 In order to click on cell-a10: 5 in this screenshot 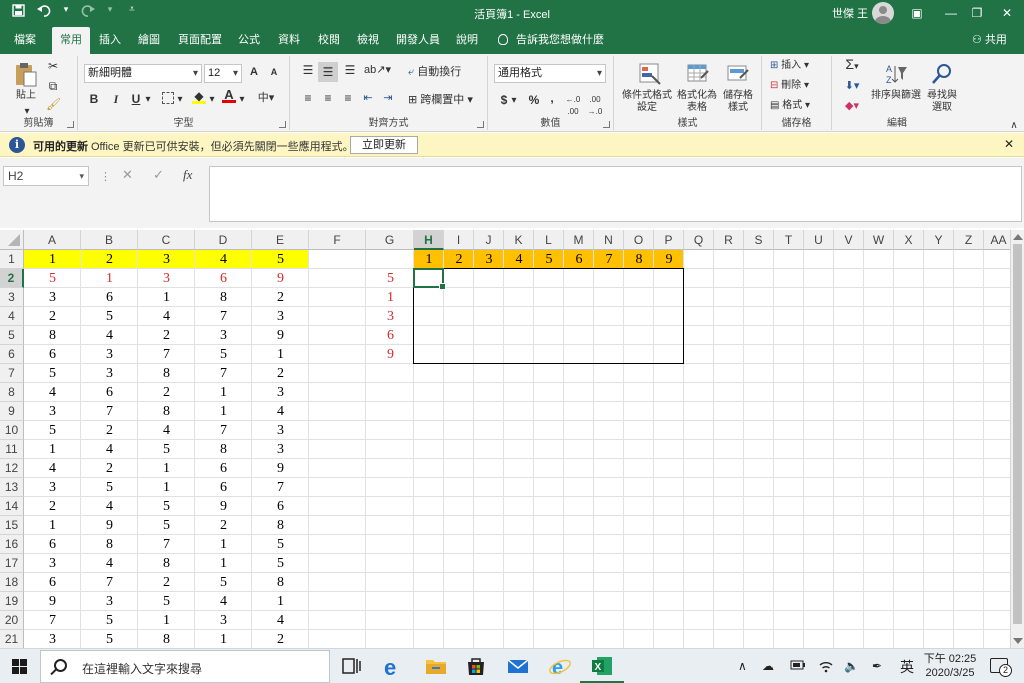, I will do `click(52, 430)`.